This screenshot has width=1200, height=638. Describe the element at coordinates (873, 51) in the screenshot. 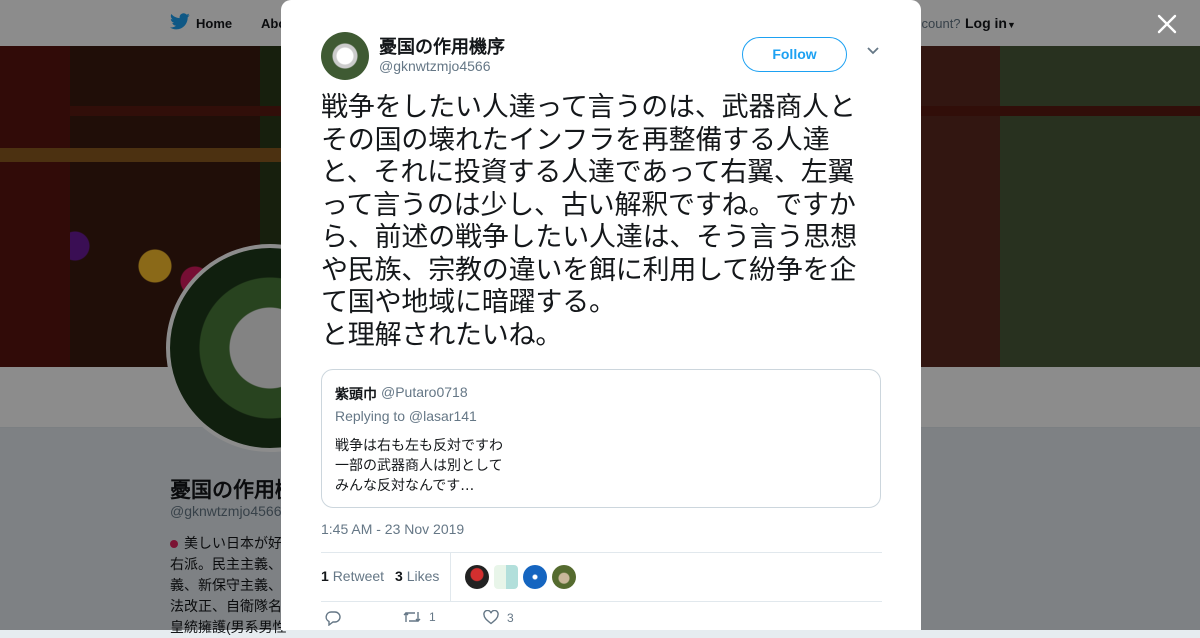

I see `chevron-down-icon` at that location.